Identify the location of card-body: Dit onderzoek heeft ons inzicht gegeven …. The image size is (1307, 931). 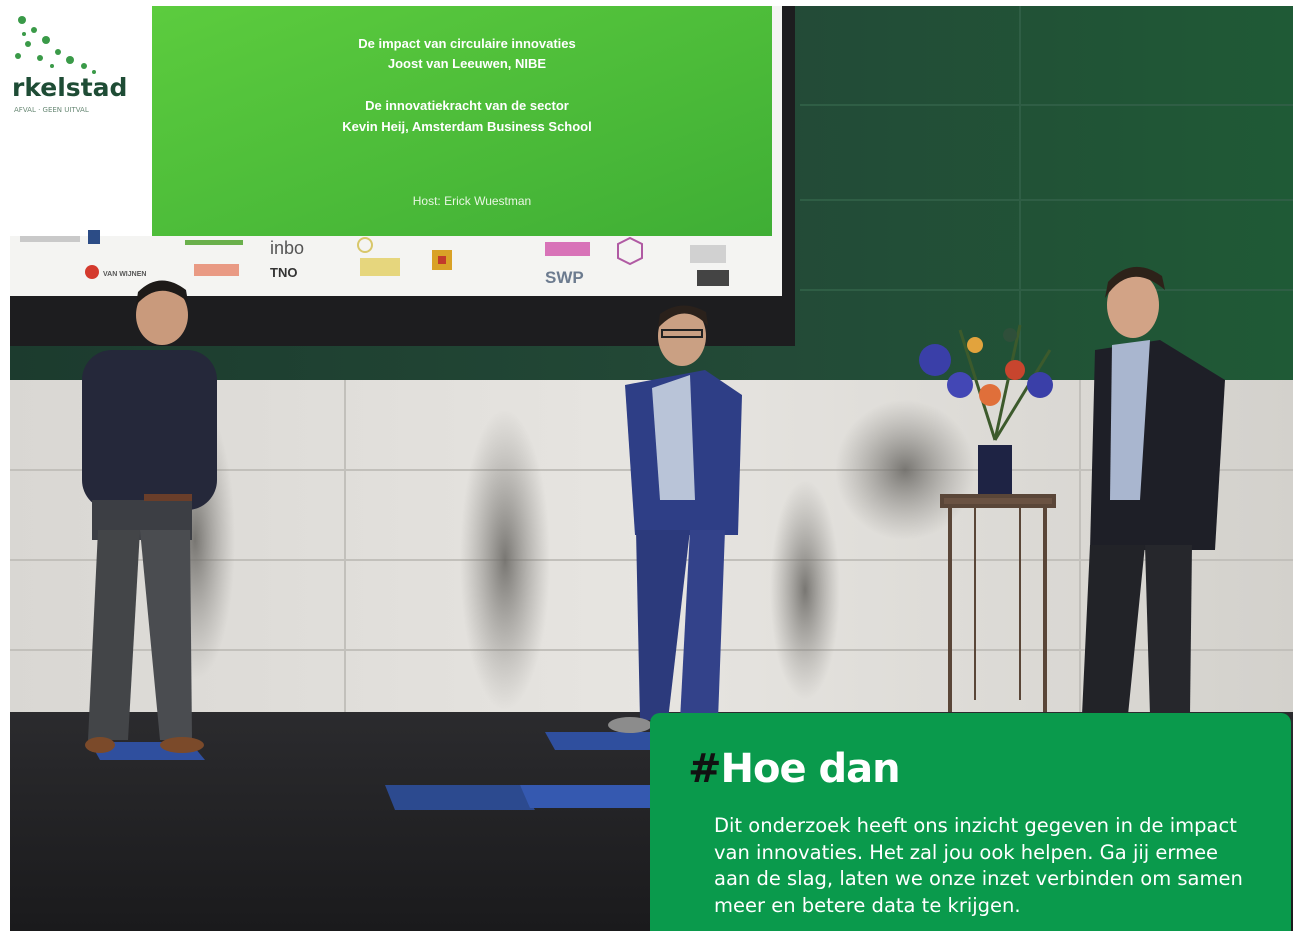
(984, 866).